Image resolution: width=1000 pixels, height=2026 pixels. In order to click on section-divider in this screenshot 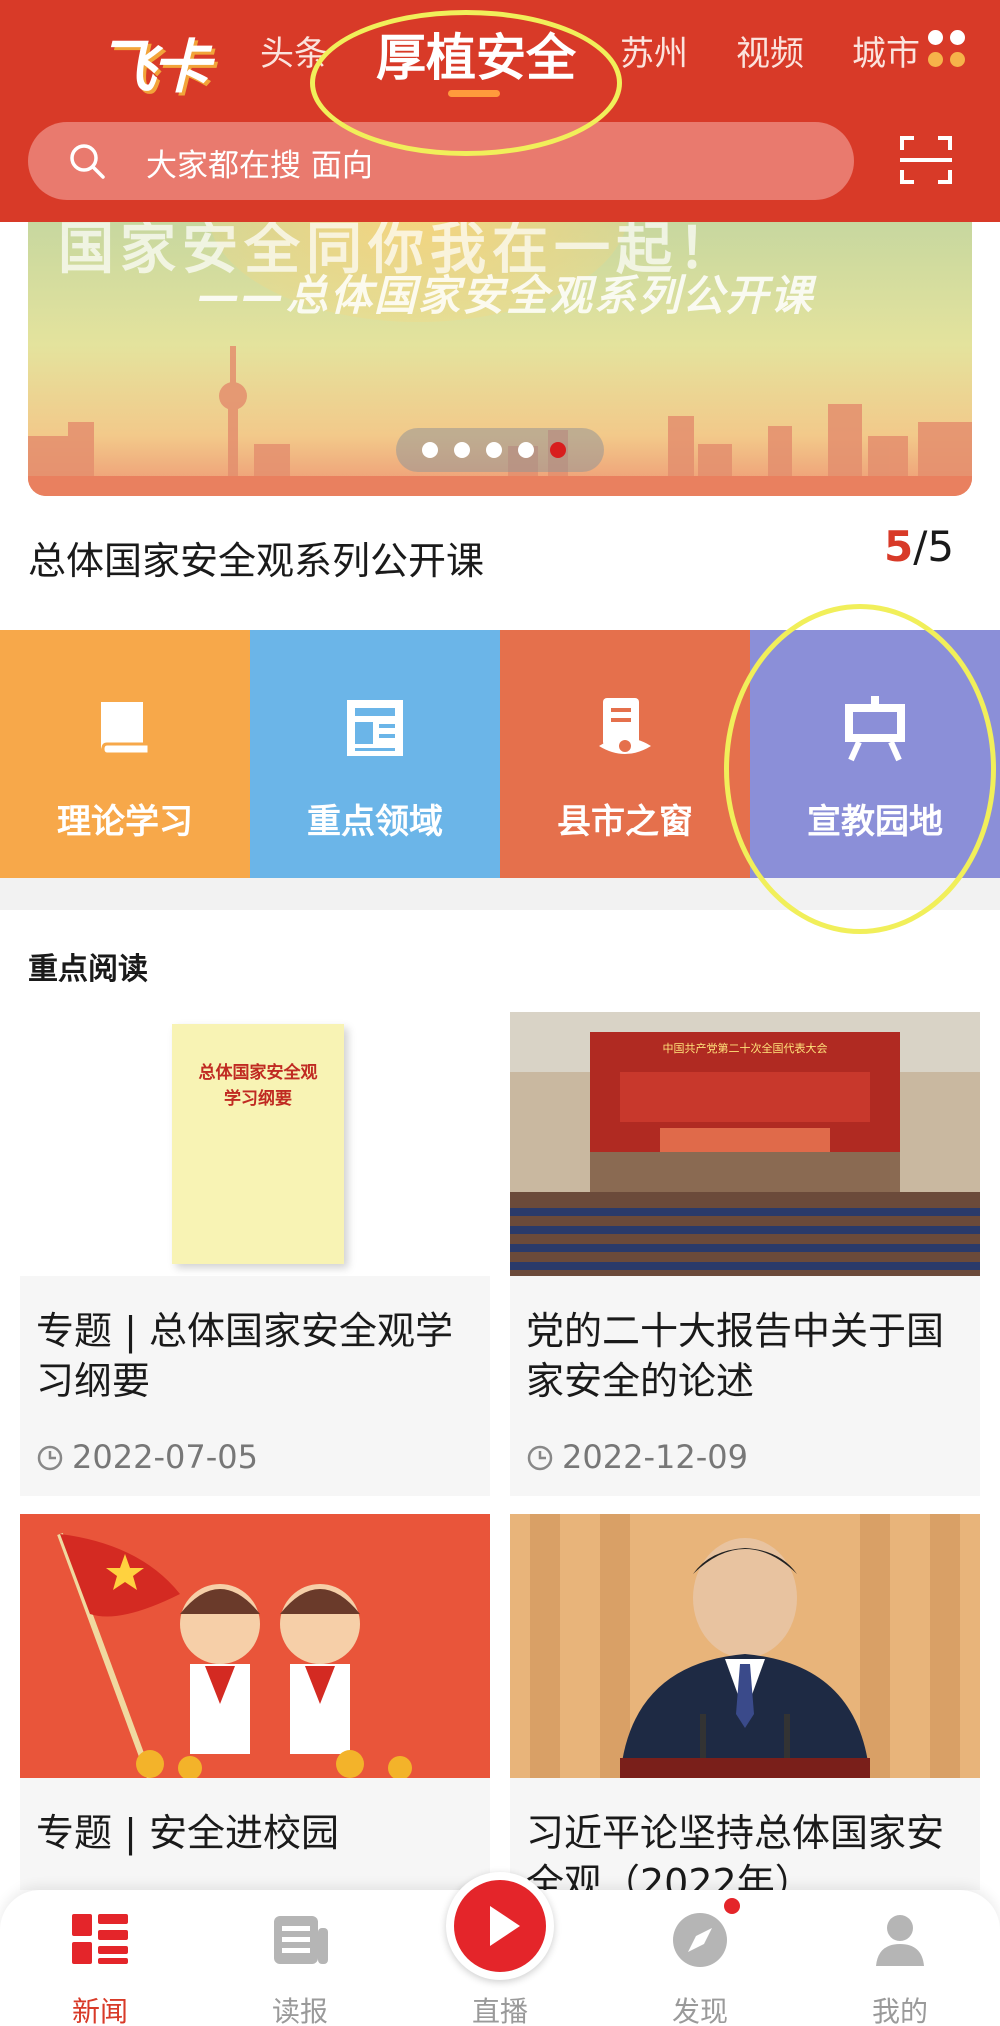, I will do `click(500, 894)`.